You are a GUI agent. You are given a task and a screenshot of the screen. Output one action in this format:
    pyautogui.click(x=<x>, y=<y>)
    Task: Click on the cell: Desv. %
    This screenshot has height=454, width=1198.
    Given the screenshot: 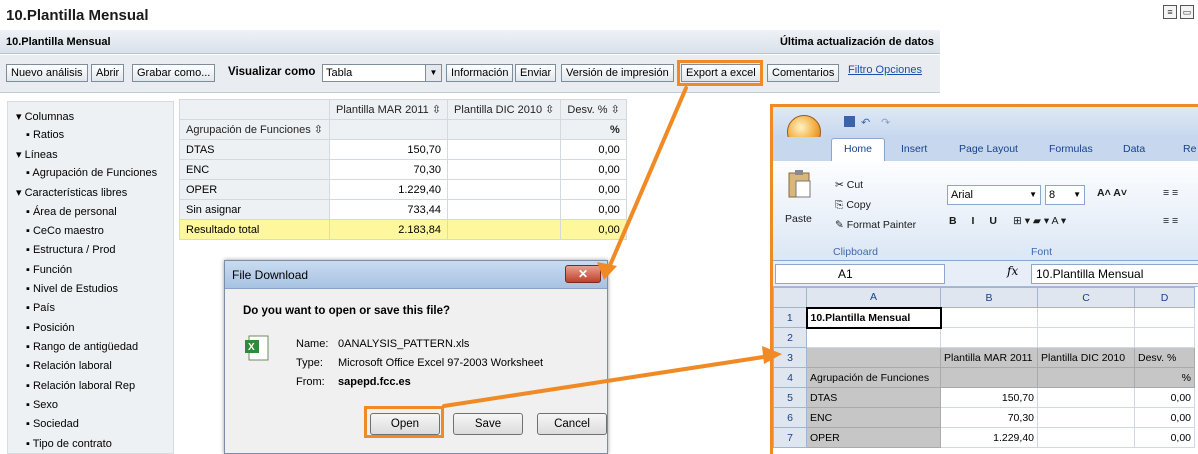 What is the action you would take?
    pyautogui.click(x=1164, y=357)
    